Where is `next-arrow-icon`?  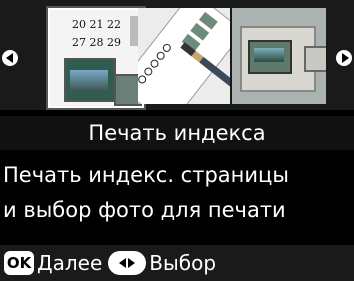 next-arrow-icon is located at coordinates (344, 58).